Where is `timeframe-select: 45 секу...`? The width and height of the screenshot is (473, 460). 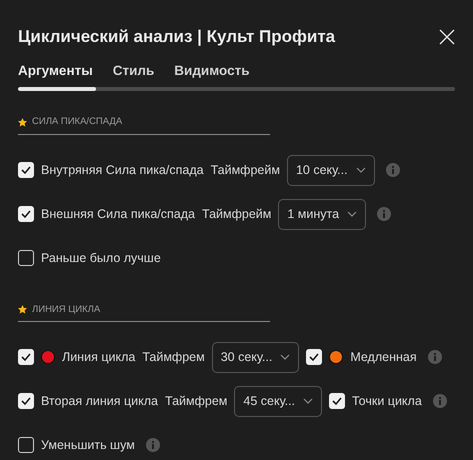
timeframe-select: 45 секу... is located at coordinates (278, 401).